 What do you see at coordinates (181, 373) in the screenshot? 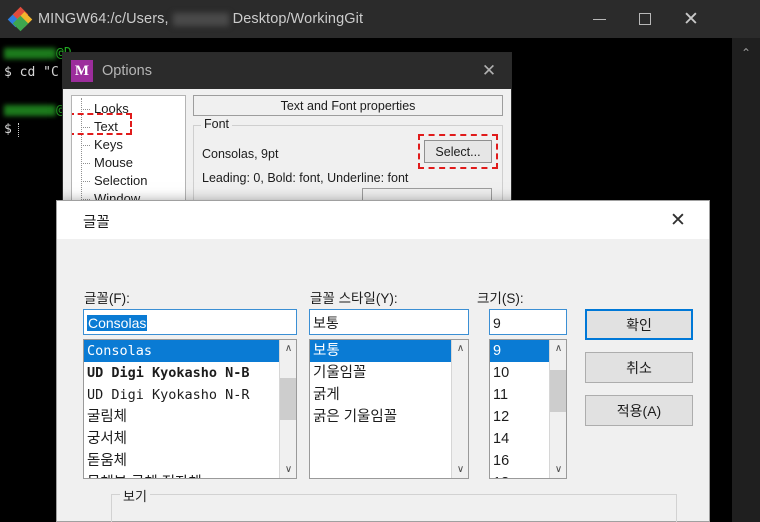
I see `list-item: UD Digi Kyokasho N-B` at bounding box center [181, 373].